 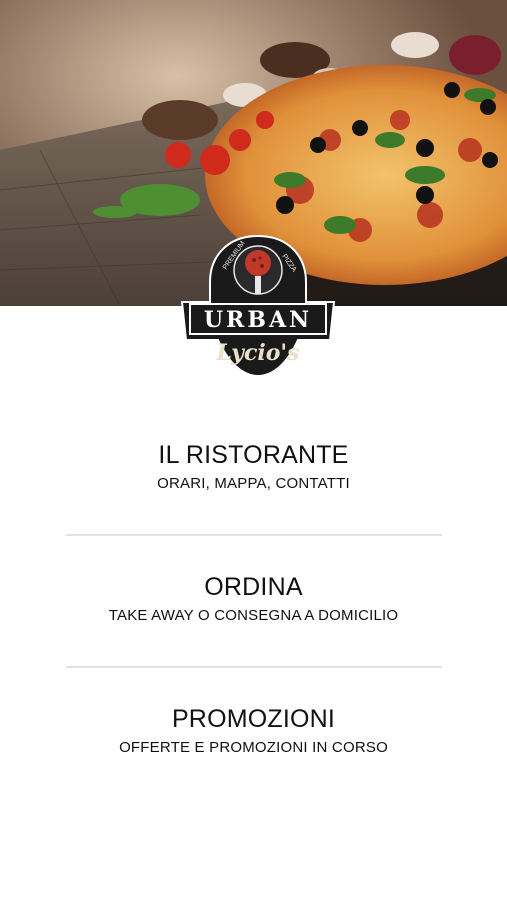 I want to click on menu-item-promozioni-subtitle: OFFERTE E PROMOZIONI IN CORSO, so click(x=253, y=747).